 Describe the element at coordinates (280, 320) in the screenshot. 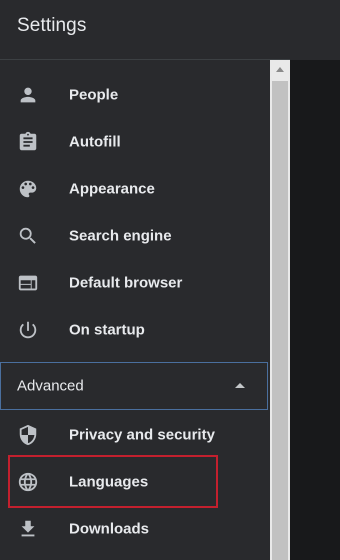

I see `scrollbar-thumb` at that location.